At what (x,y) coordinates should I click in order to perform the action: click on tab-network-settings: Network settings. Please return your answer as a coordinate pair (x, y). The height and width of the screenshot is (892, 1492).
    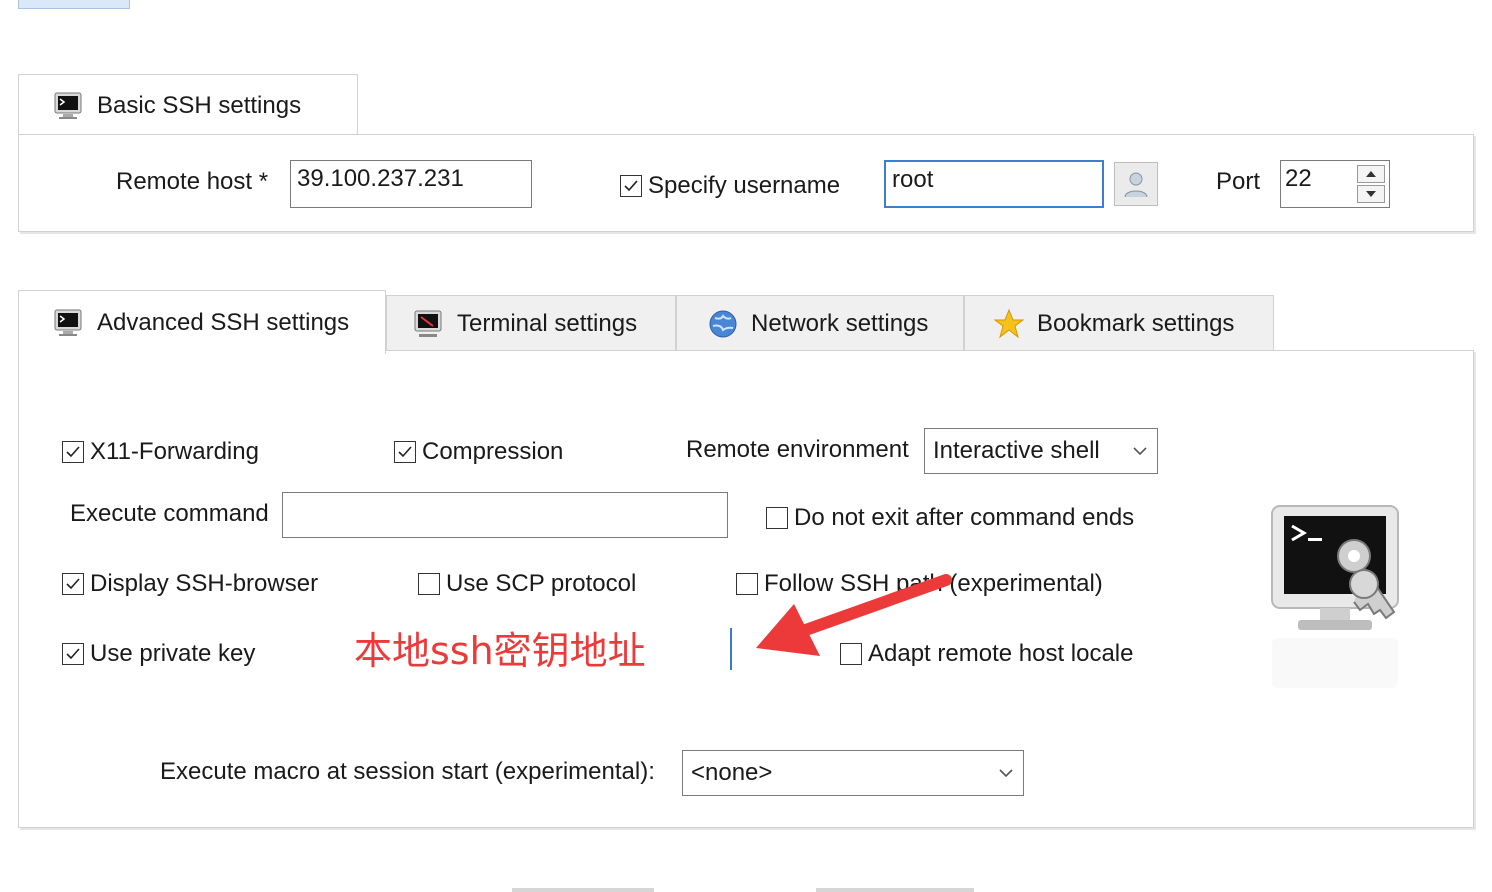
    Looking at the image, I should click on (820, 323).